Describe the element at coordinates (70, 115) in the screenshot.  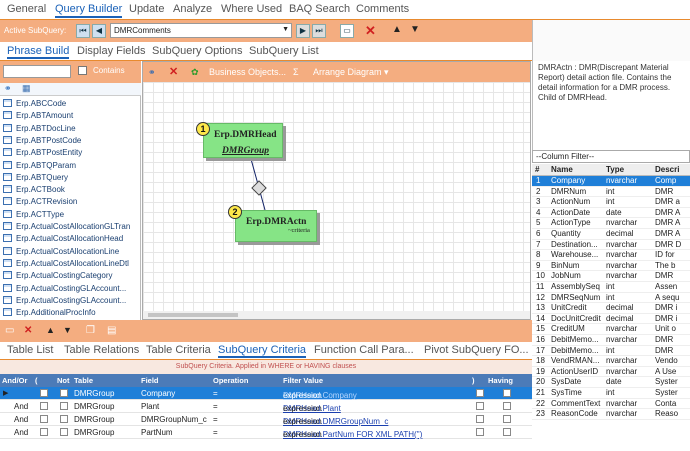
I see `table-list-item: Erp.ABTAmount` at that location.